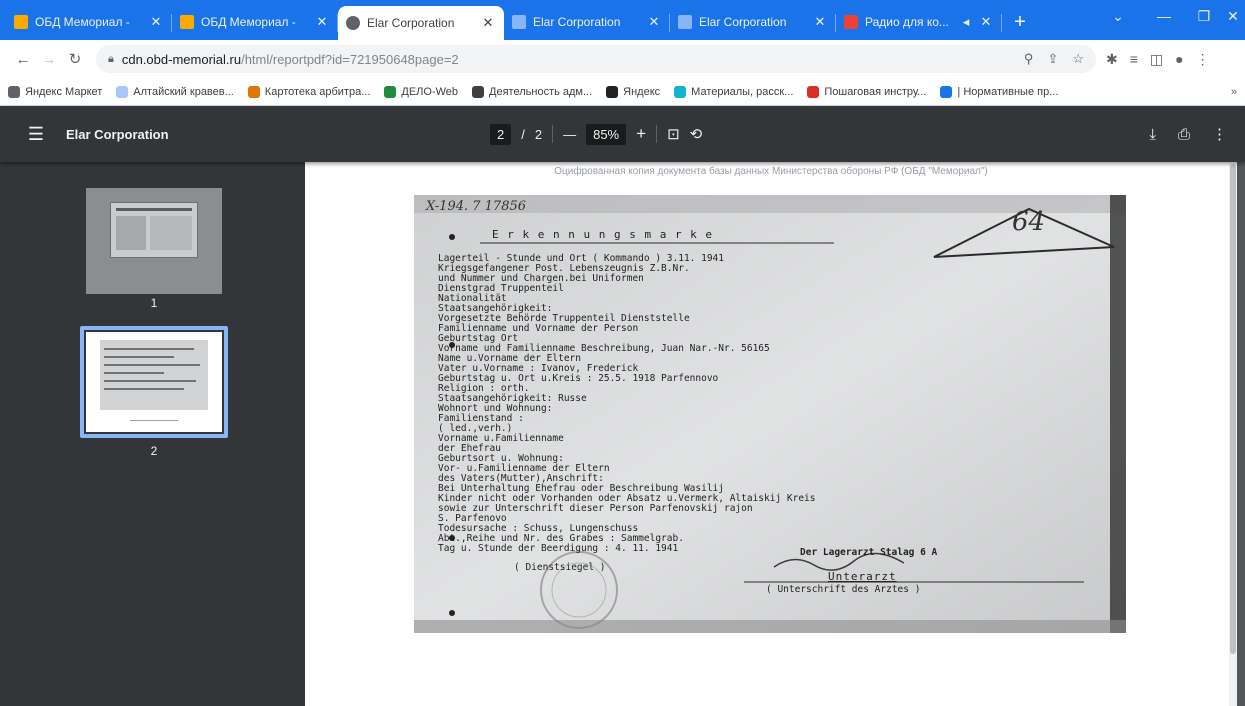 The width and height of the screenshot is (1245, 706). What do you see at coordinates (577, 22) in the screenshot?
I see `tab-title: Elar Corporation` at bounding box center [577, 22].